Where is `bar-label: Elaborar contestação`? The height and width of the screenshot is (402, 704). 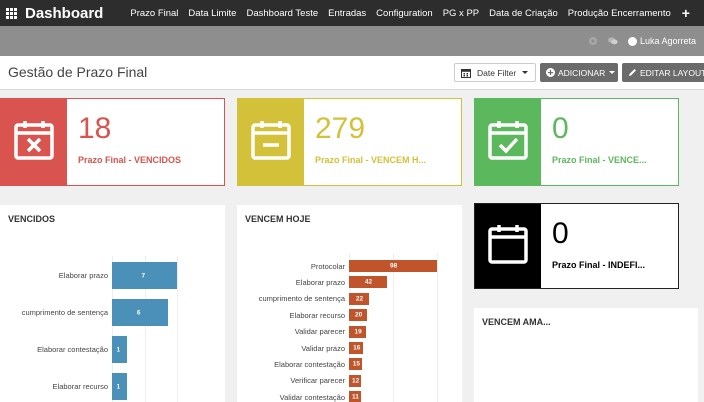
bar-label: Elaborar contestação is located at coordinates (72, 349).